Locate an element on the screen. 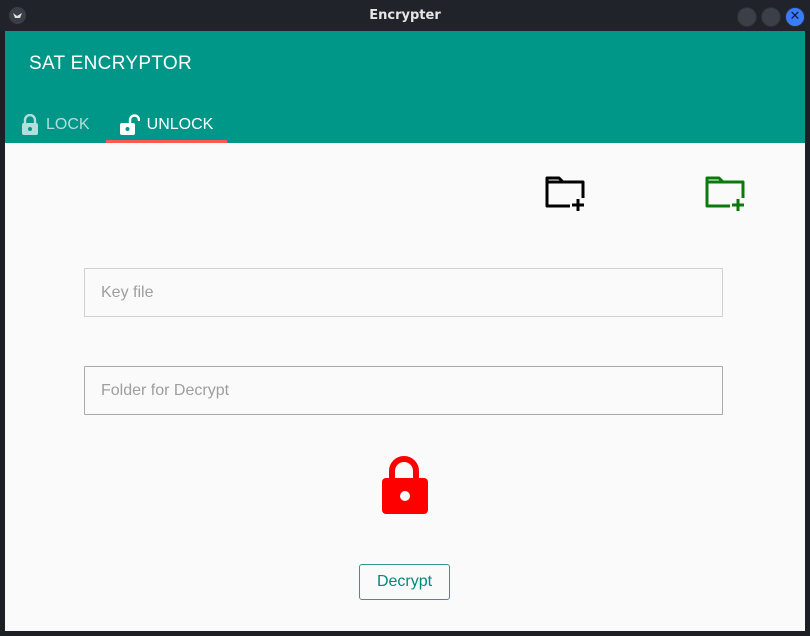 The width and height of the screenshot is (810, 636). window-title: Encrypter is located at coordinates (405, 15).